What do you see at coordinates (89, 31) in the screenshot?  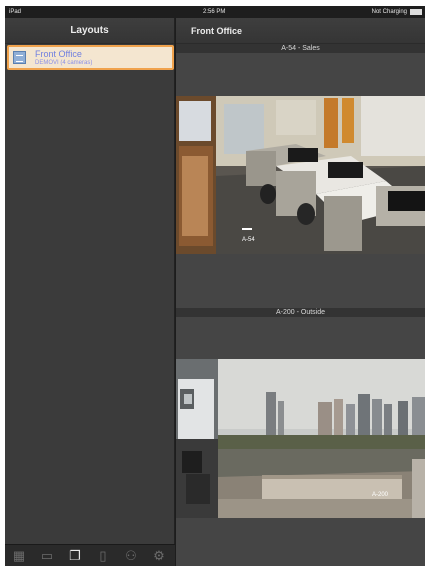 I see `sidebar-title: Layouts` at bounding box center [89, 31].